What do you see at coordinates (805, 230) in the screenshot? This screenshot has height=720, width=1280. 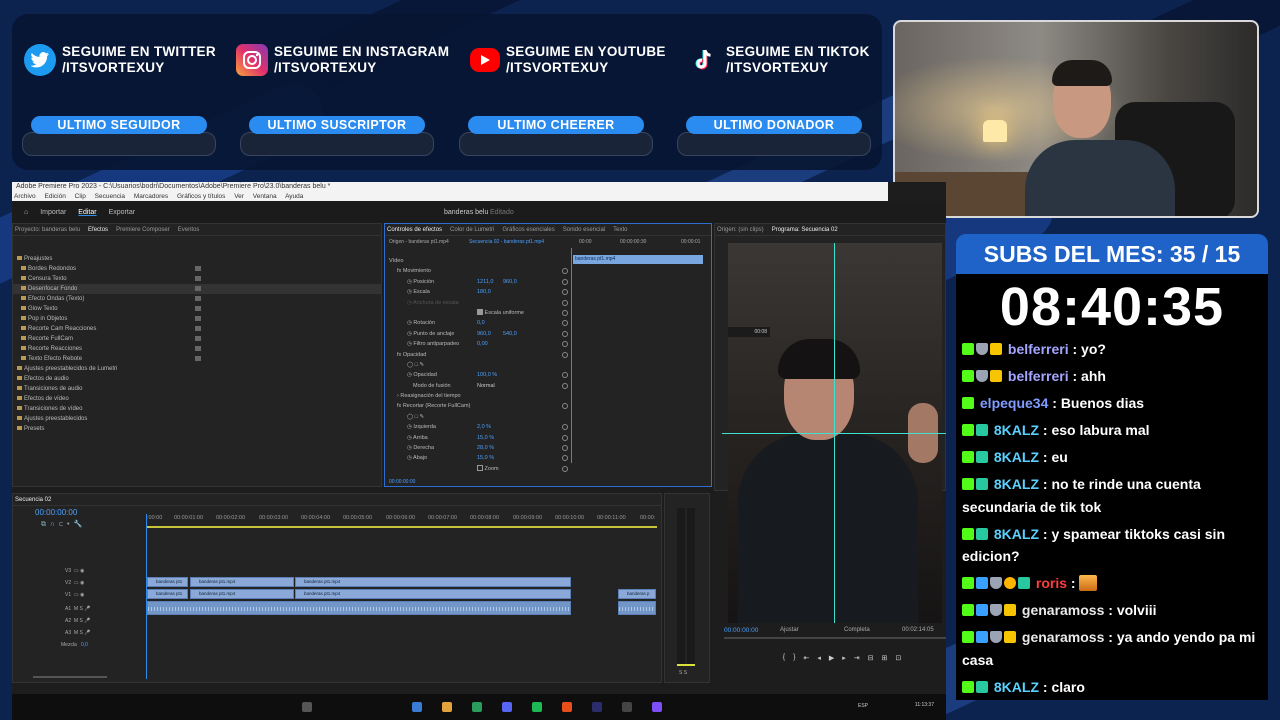 I see `tab-programa: Programa: Secuencia 02` at bounding box center [805, 230].